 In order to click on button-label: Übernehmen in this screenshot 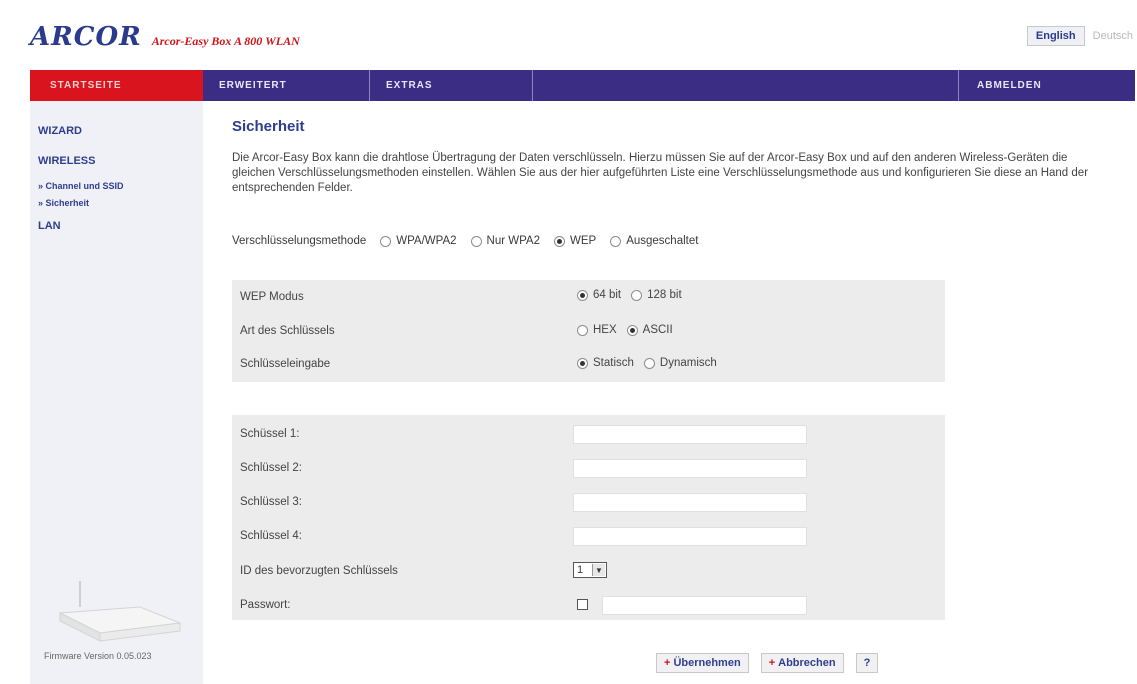, I will do `click(707, 663)`.